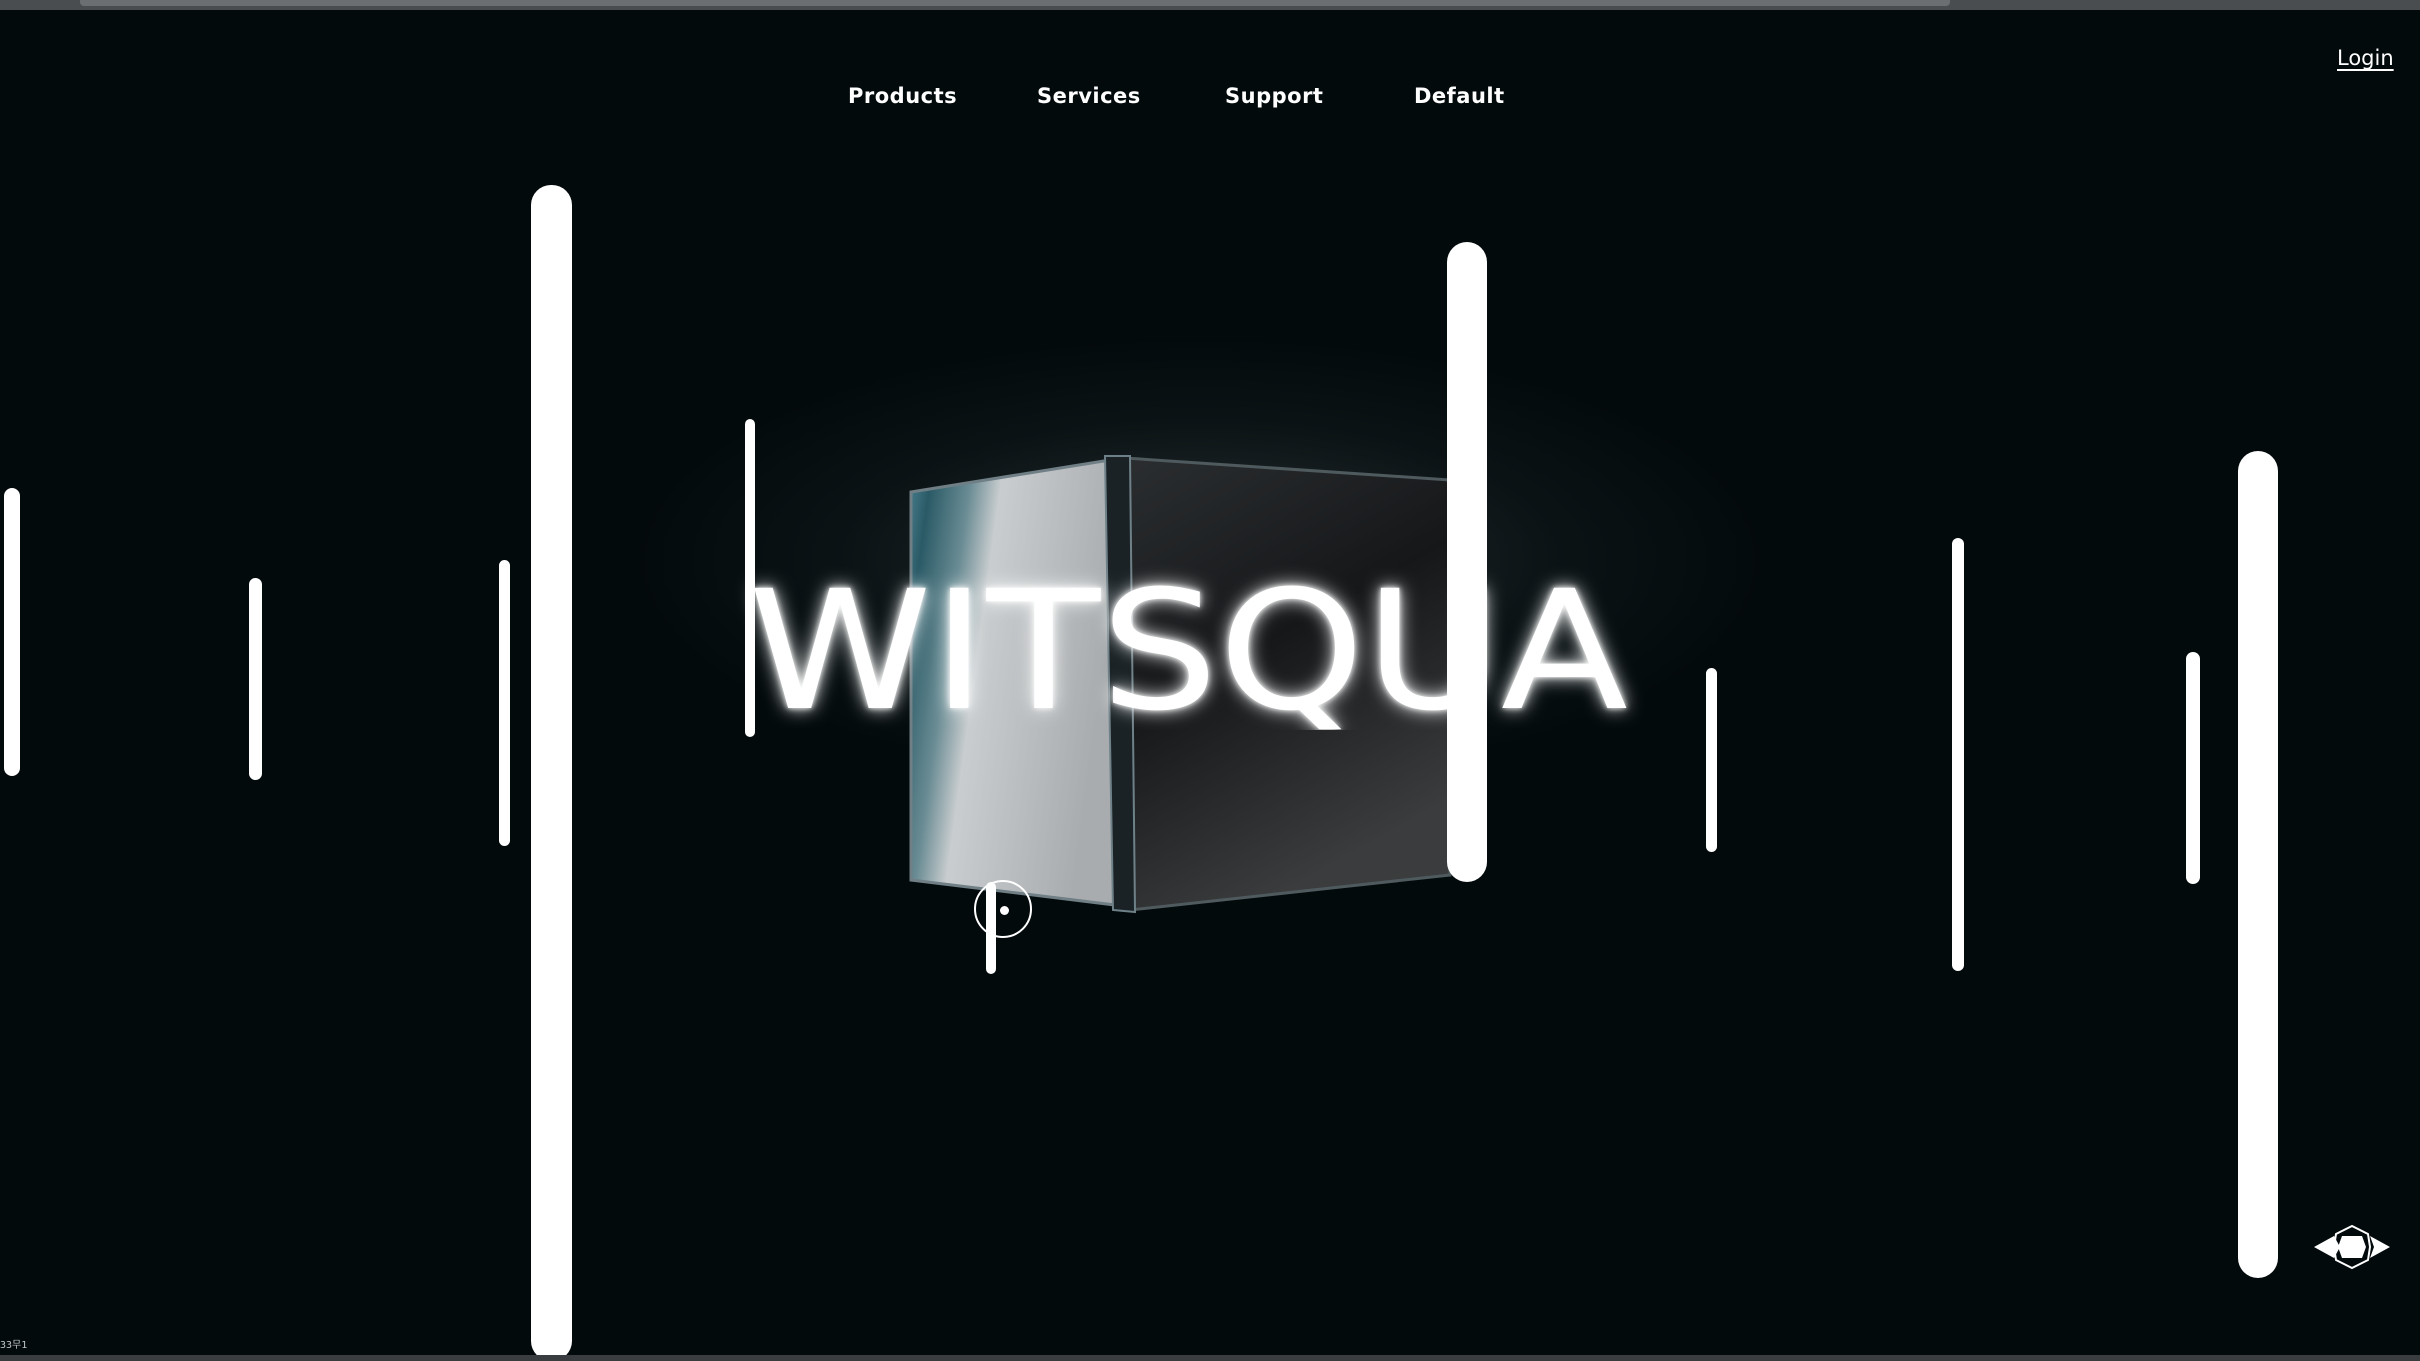 This screenshot has height=1361, width=2420. I want to click on cursor-ring-icon, so click(1003, 909).